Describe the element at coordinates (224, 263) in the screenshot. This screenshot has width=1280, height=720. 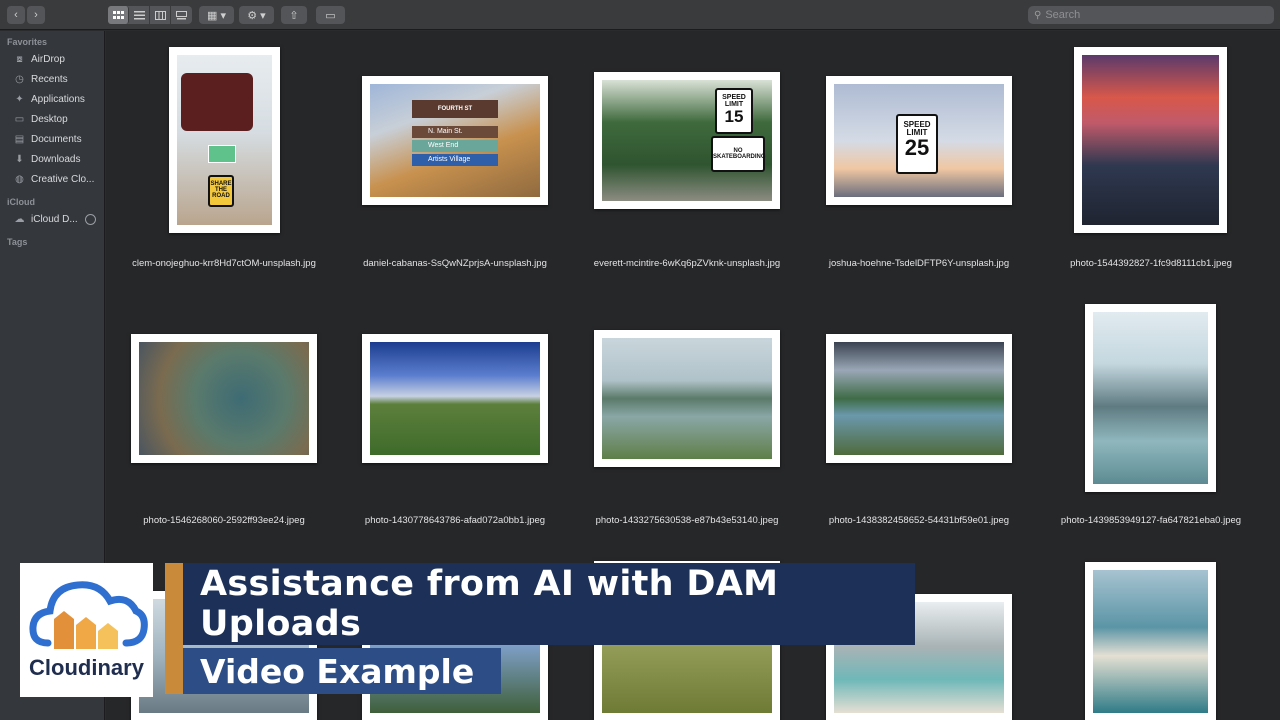
I see `file-name: clem-onojeghuo-krr8Hd7ctOM-unsplash.jpg` at that location.